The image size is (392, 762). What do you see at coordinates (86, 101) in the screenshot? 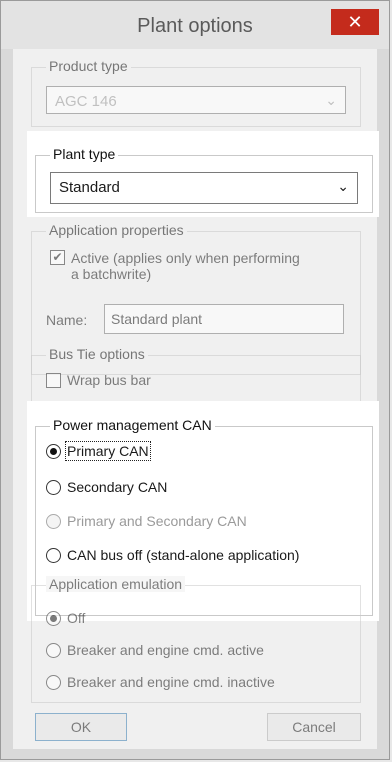
I see `product-type-value: AGC 146` at bounding box center [86, 101].